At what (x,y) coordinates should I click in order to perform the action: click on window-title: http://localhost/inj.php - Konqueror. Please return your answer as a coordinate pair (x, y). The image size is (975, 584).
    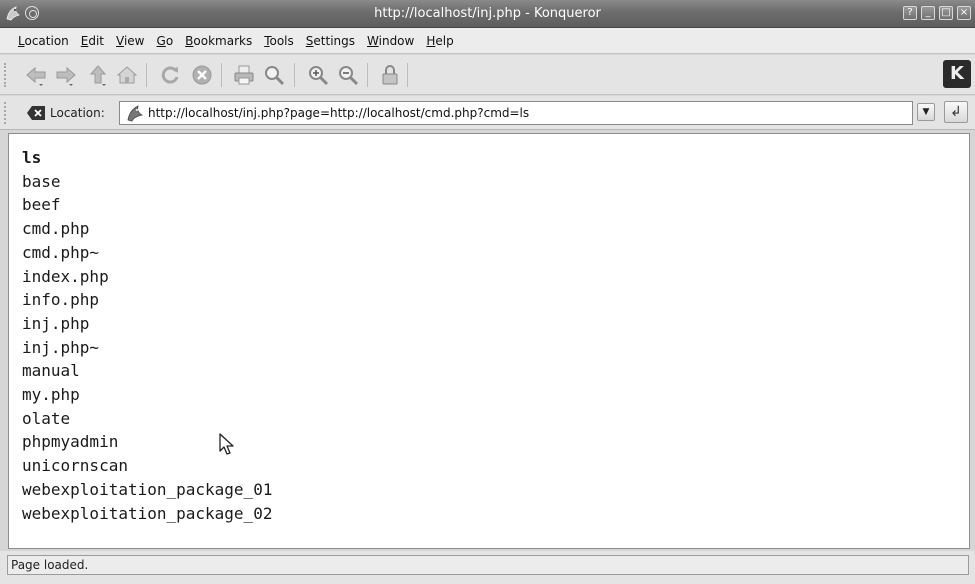
    Looking at the image, I should click on (487, 13).